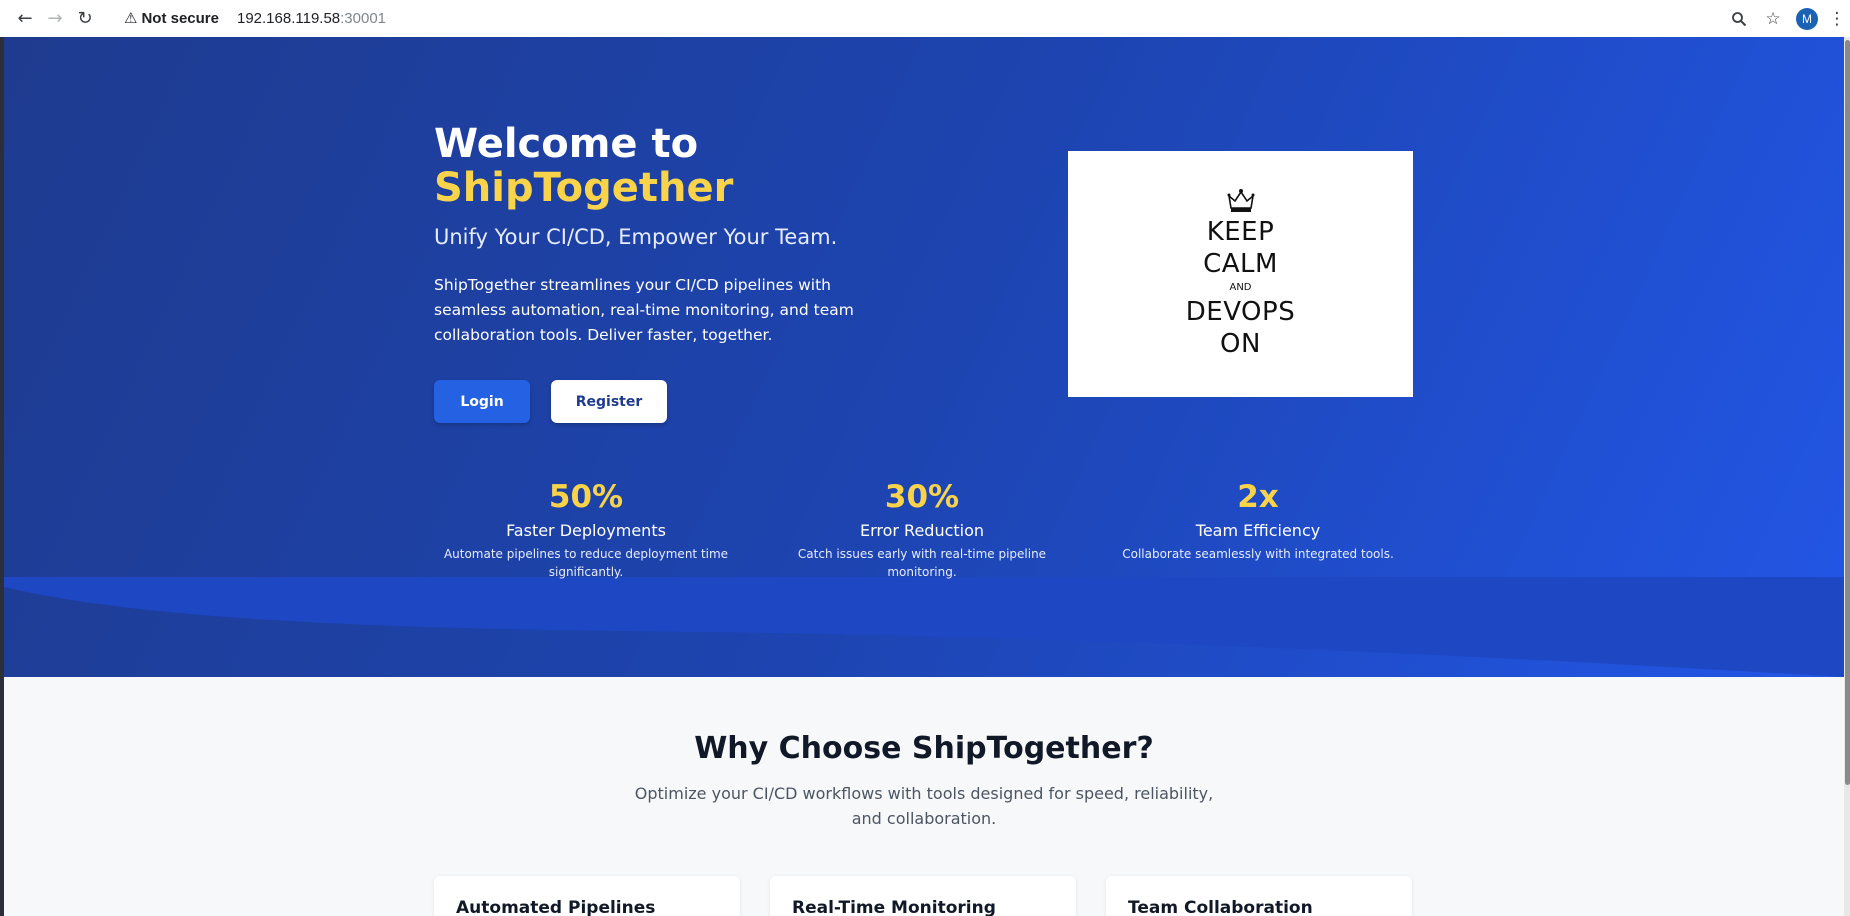 The height and width of the screenshot is (916, 1850). Describe the element at coordinates (566, 144) in the screenshot. I see `hero-title-line1: Welcome to` at that location.